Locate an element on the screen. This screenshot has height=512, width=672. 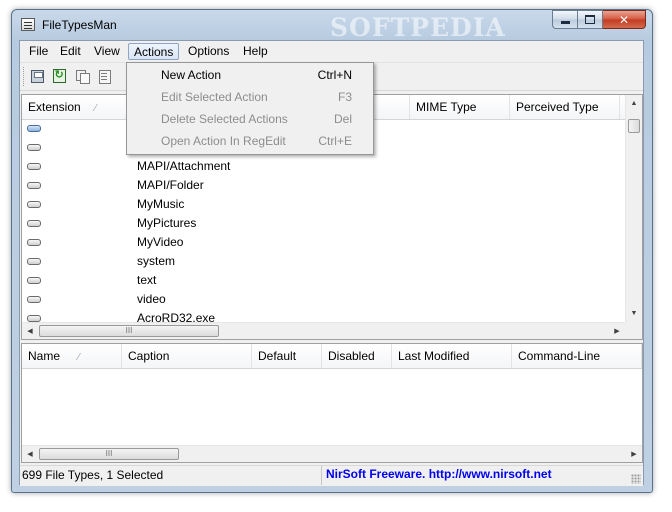
window-title: FileTypesMan is located at coordinates (79, 25).